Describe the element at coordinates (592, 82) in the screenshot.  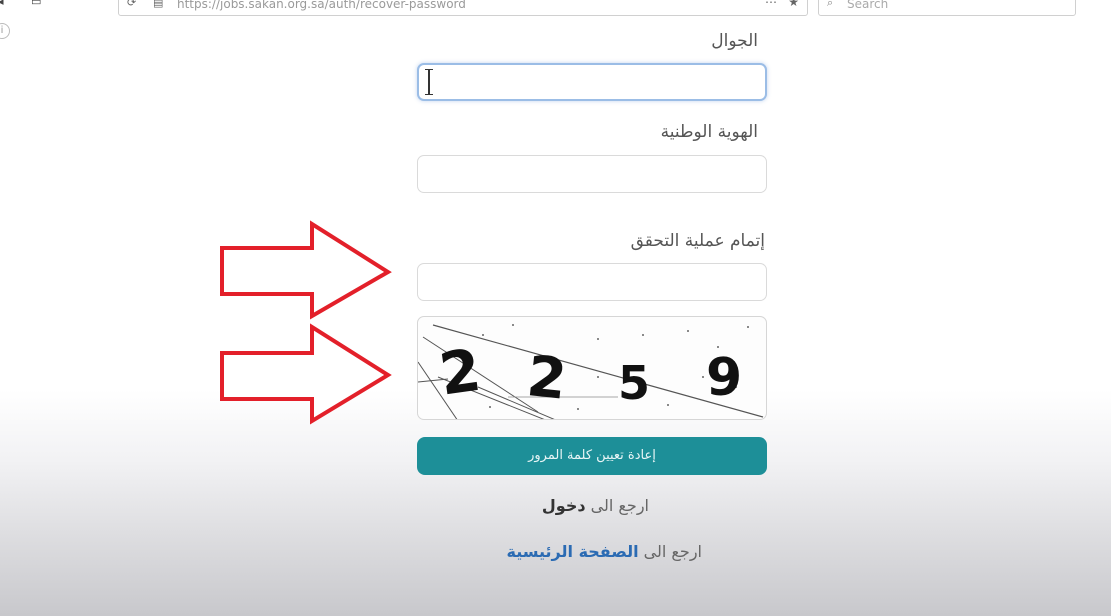
I see `mobile-input` at that location.